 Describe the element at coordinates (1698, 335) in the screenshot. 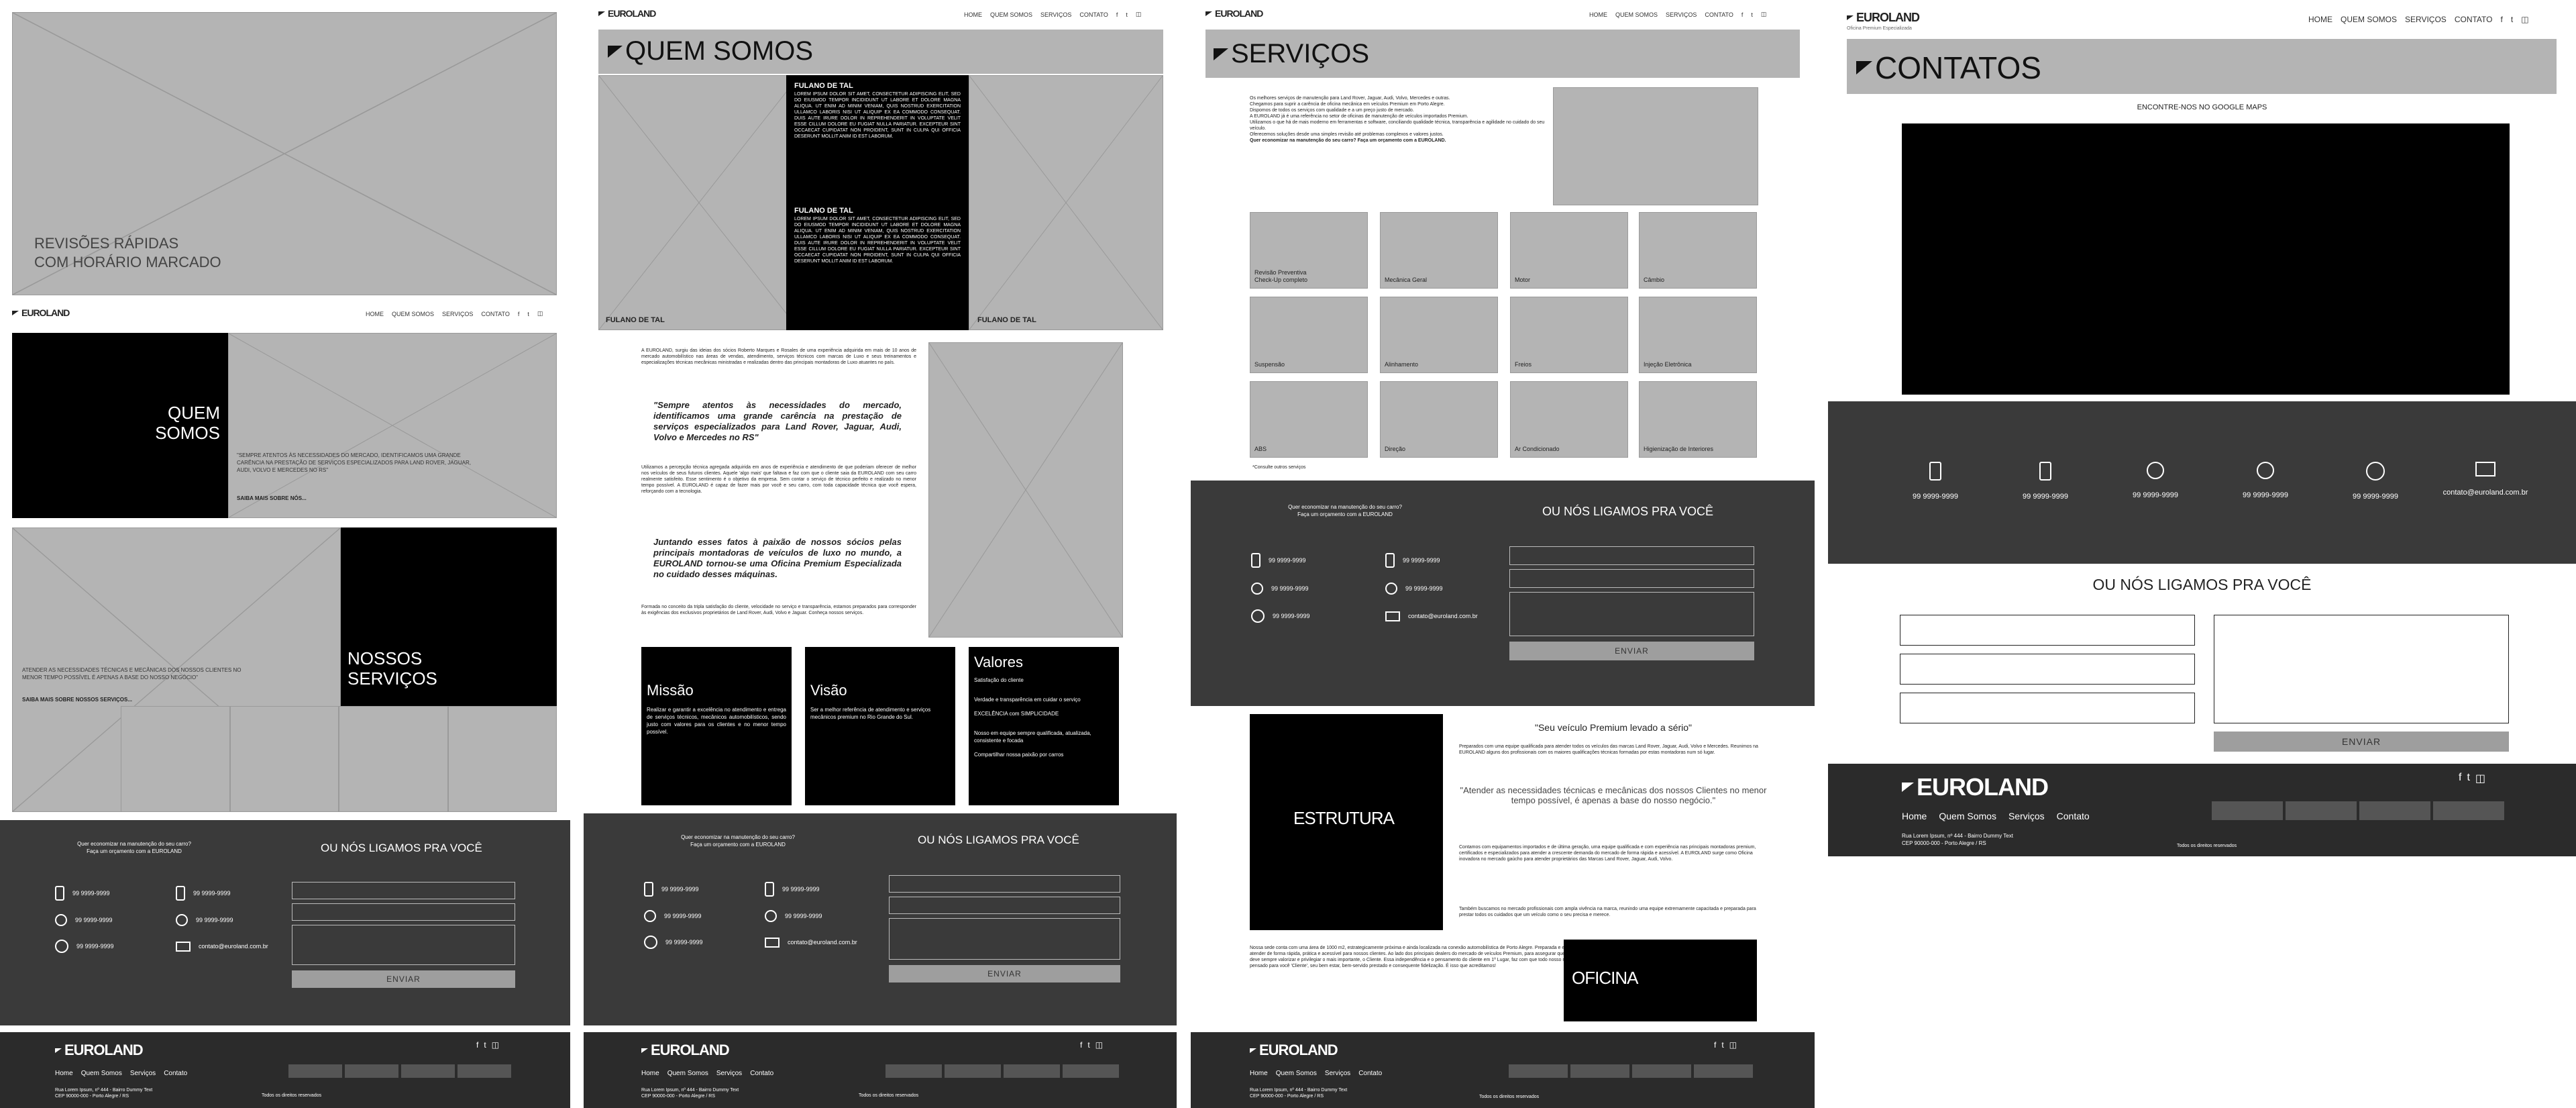

I see `service-tile-injecao: Injeção Eletrônica` at that location.